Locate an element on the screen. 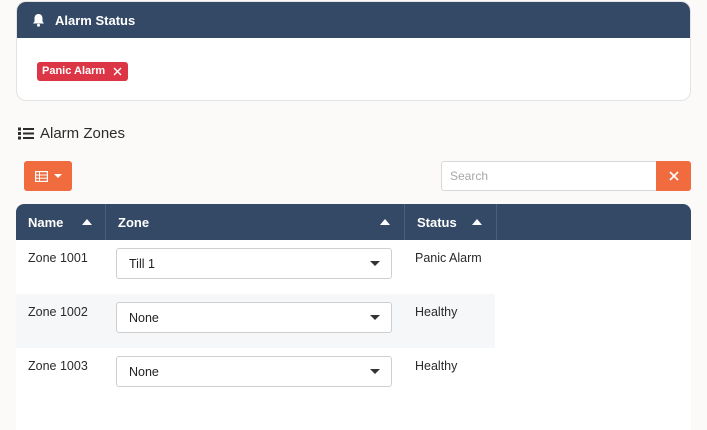 The image size is (707, 430). table-row: Zone 1002 None Healthy is located at coordinates (255, 321).